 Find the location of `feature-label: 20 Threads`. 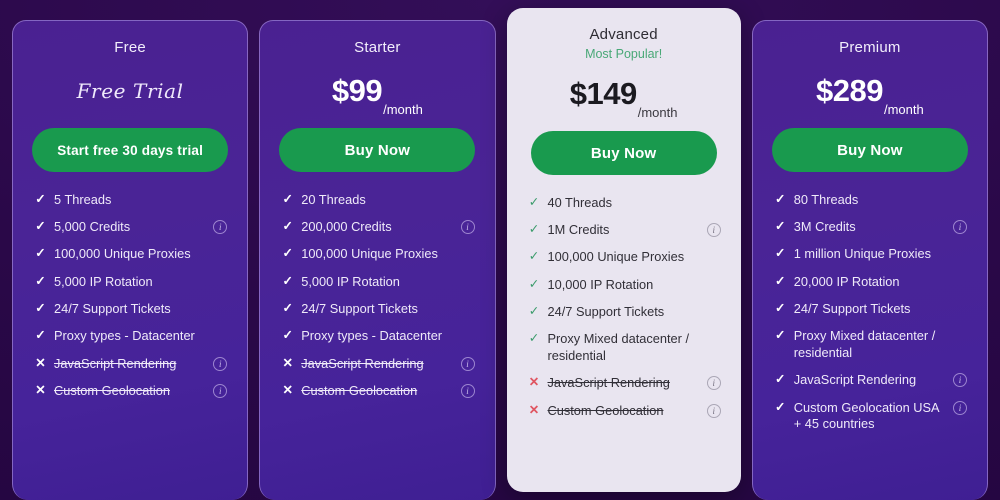

feature-label: 20 Threads is located at coordinates (333, 199).